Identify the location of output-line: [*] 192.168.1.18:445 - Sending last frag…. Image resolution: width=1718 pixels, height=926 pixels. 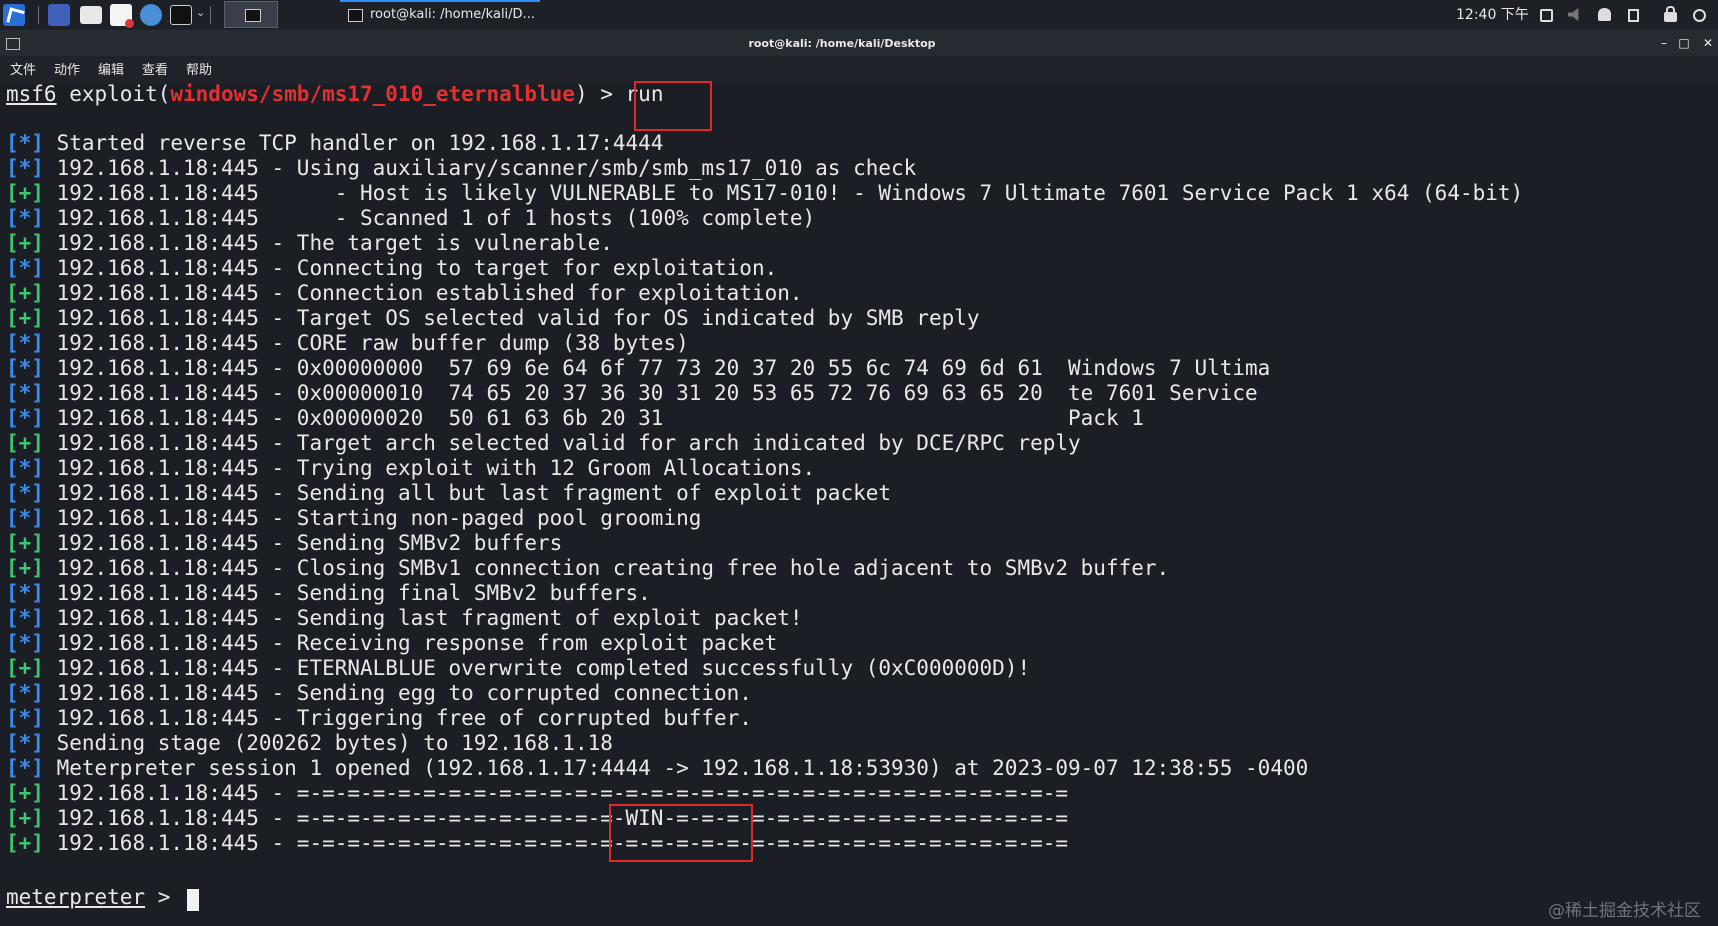
(404, 618).